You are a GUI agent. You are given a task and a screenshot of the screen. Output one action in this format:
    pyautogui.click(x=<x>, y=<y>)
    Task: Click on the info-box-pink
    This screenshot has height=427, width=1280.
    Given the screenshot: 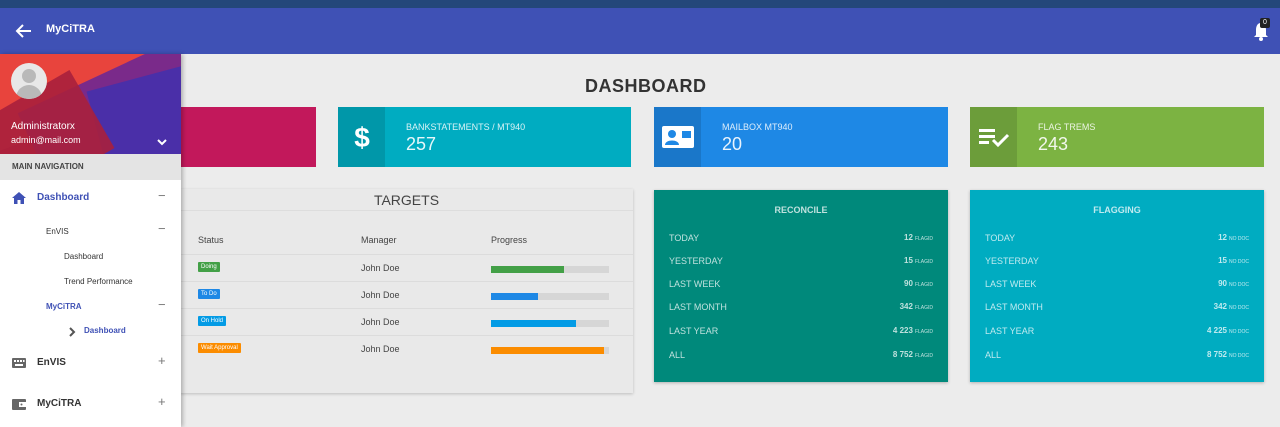 What is the action you would take?
    pyautogui.click(x=248, y=137)
    